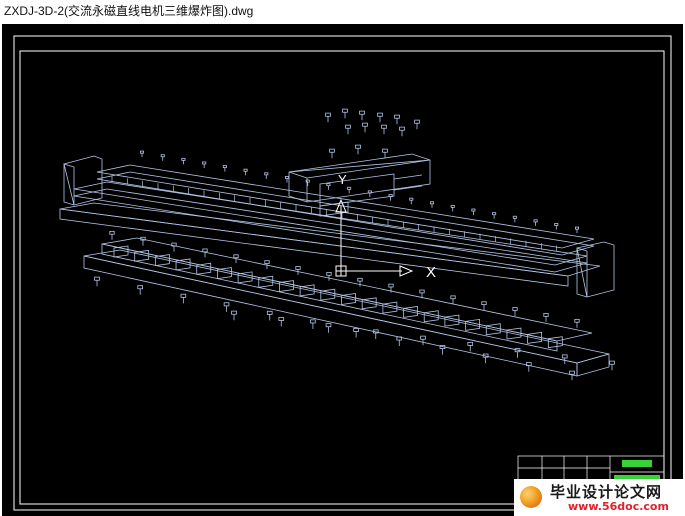 This screenshot has height=516, width=685. What do you see at coordinates (606, 492) in the screenshot?
I see `watermark-title: 毕业设计论文网` at bounding box center [606, 492].